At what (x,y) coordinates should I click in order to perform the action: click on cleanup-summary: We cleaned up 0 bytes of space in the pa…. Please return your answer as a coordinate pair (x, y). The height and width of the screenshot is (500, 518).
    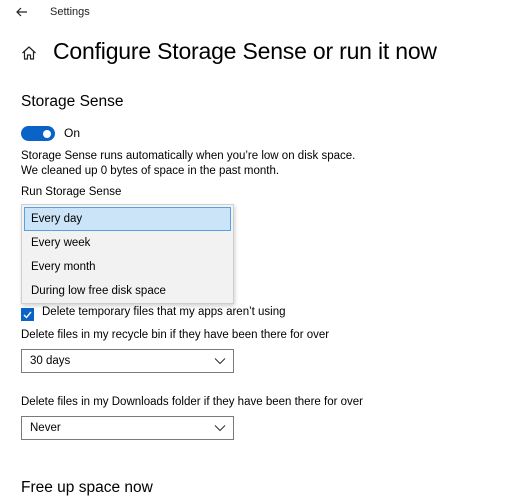
    Looking at the image, I should click on (150, 171).